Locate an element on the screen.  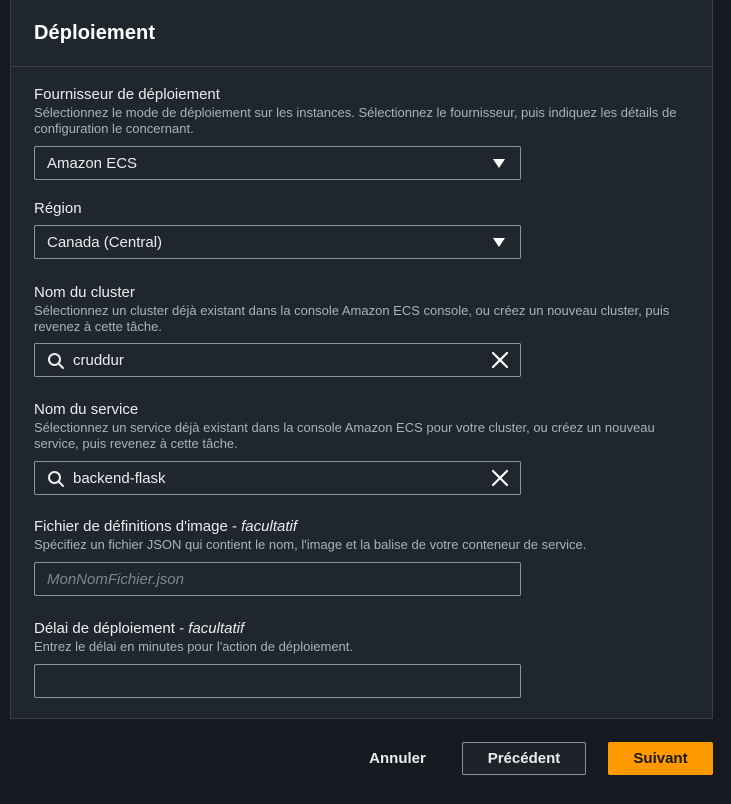
image-definitions-input: MonNomFichier.json is located at coordinates (277, 579).